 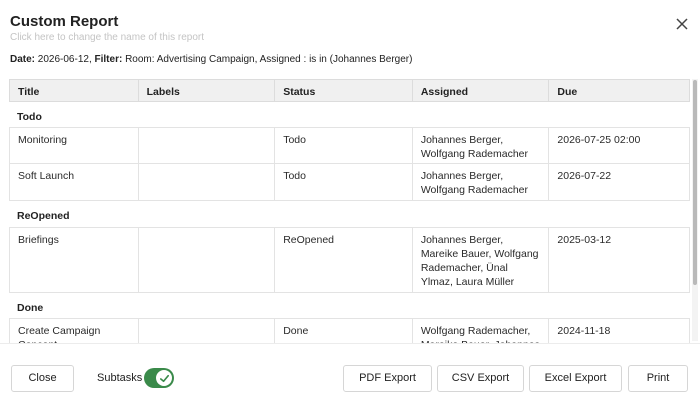 I want to click on print-button: Print, so click(x=658, y=378).